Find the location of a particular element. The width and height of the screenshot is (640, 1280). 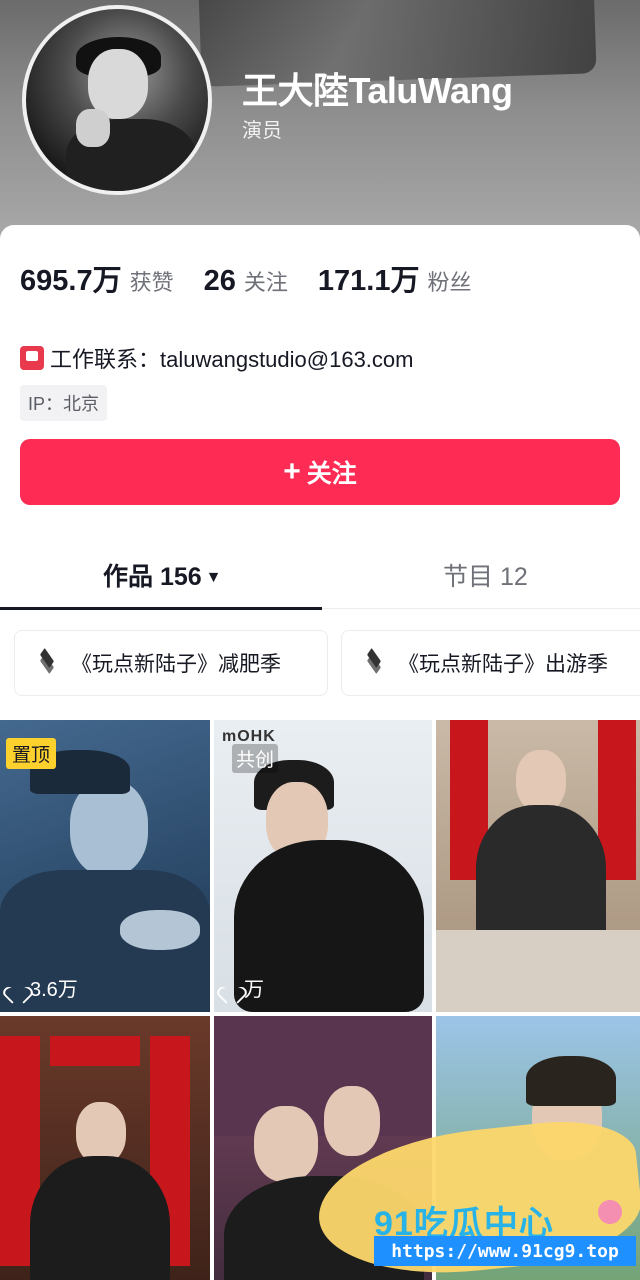

watermark-overlay: 91吃瓜中心 https://www.91cg9.top is located at coordinates (475, 1196).